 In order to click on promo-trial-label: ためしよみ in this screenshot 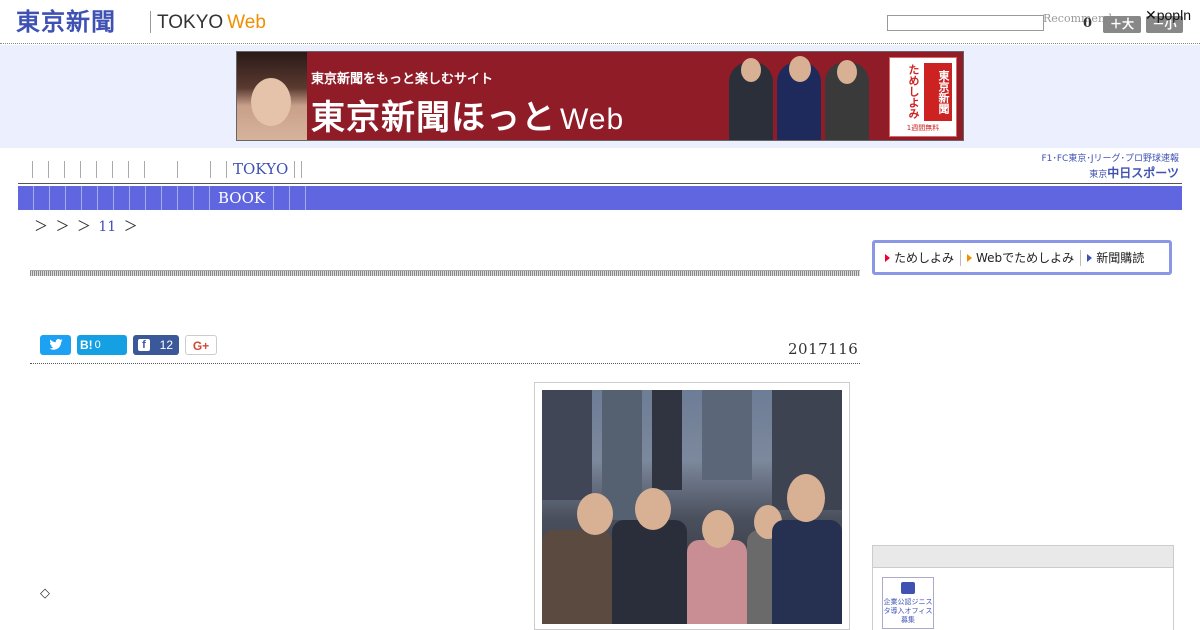, I will do `click(924, 258)`.